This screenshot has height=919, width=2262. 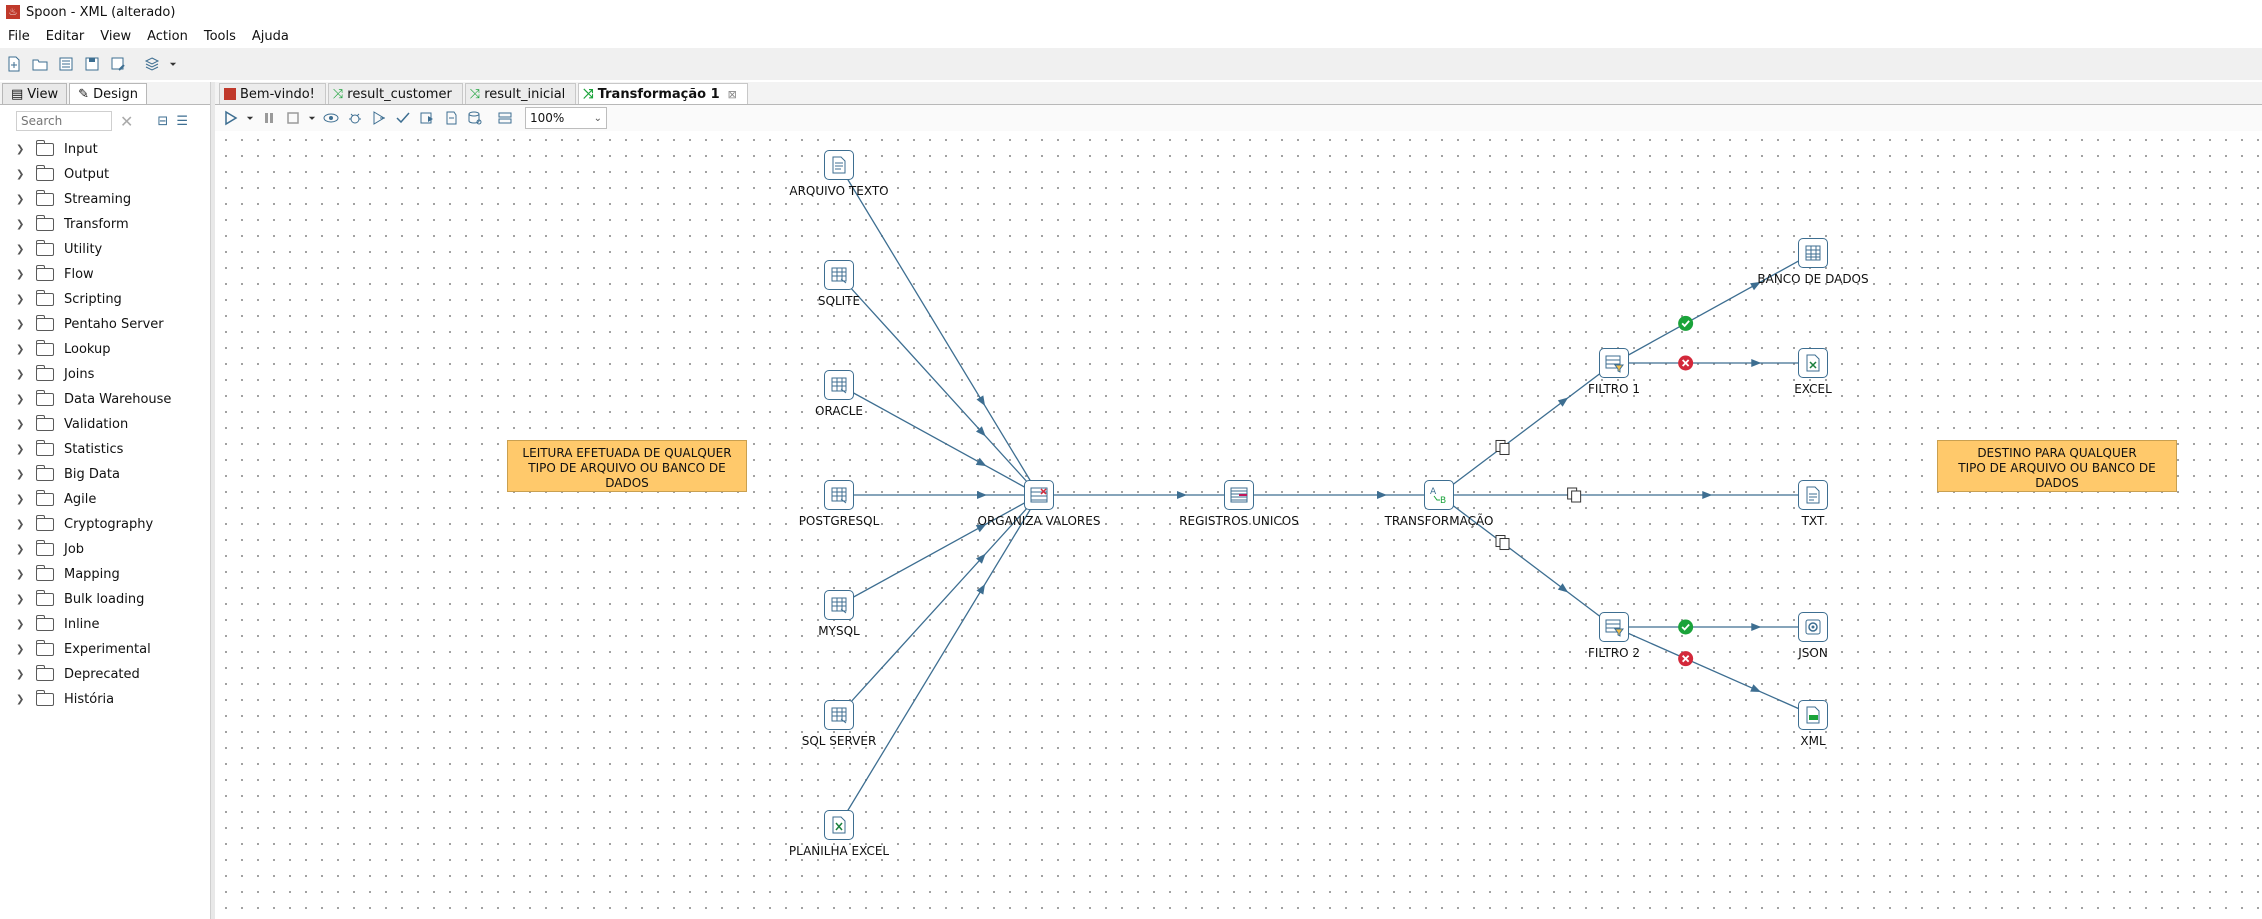 I want to click on tab-transformacao-1: ⤨ Transformação 1 ⊠, so click(x=663, y=93).